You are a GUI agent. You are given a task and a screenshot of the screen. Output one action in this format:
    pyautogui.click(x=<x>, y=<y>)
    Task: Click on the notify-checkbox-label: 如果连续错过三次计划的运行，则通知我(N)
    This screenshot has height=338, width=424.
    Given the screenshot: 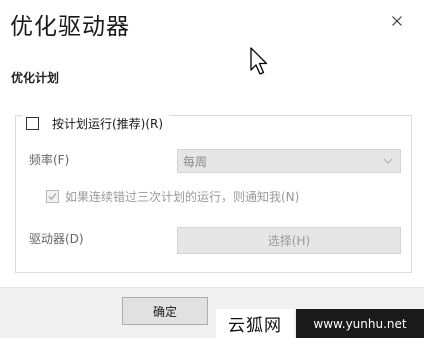 What is the action you would take?
    pyautogui.click(x=182, y=196)
    